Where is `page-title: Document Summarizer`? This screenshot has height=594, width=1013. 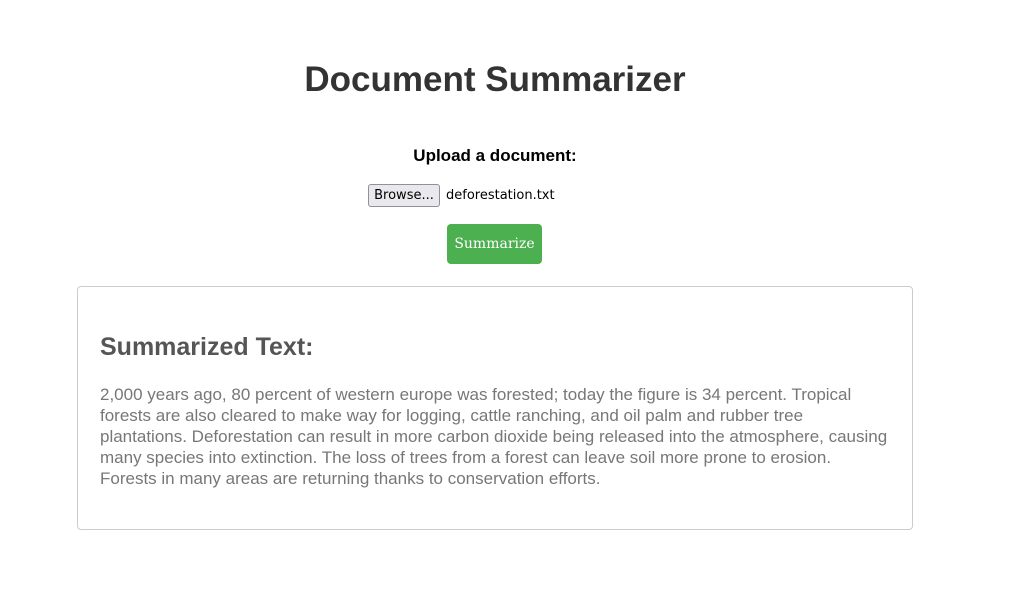 page-title: Document Summarizer is located at coordinates (495, 79).